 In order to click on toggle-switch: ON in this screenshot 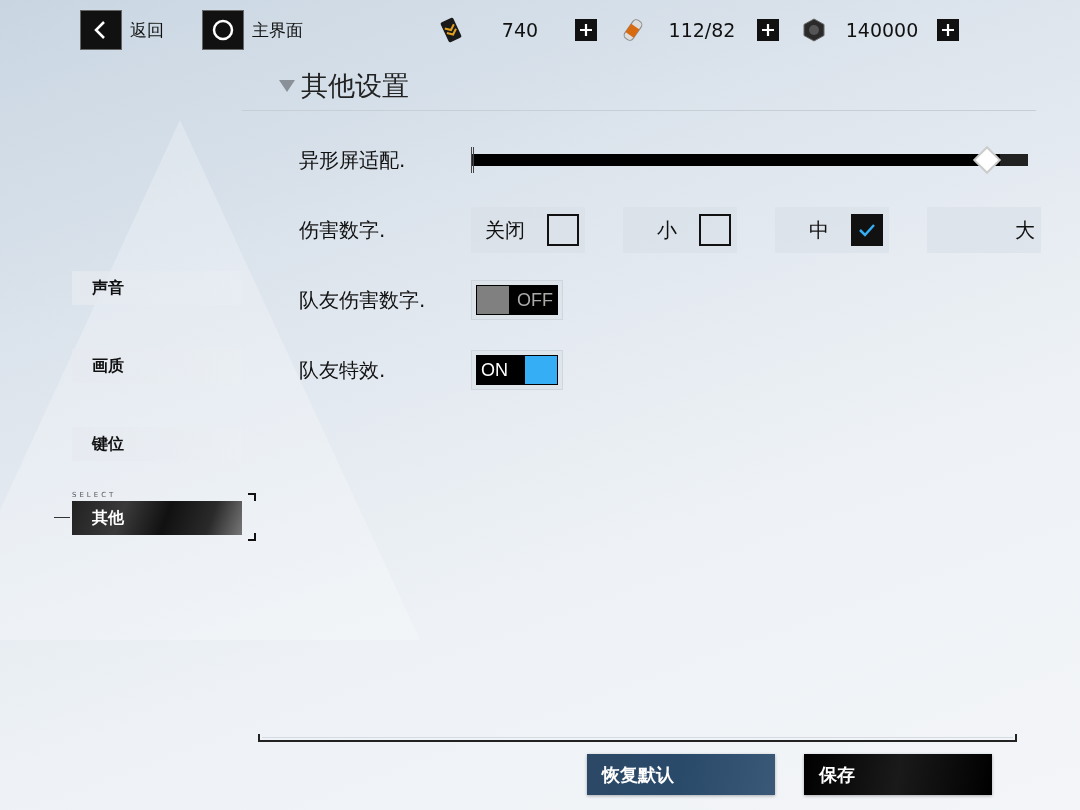, I will do `click(517, 370)`.